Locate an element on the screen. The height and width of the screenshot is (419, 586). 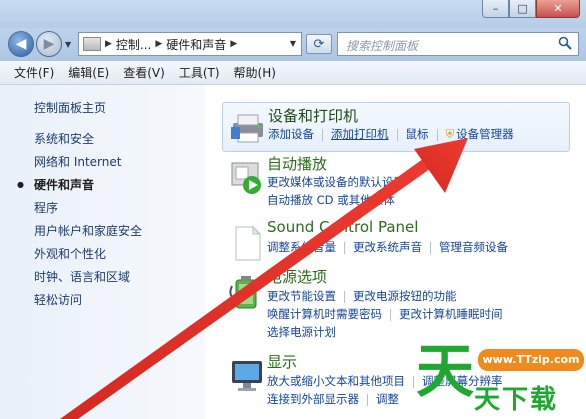
power-links-row3: 选择电源计划 is located at coordinates (301, 332).